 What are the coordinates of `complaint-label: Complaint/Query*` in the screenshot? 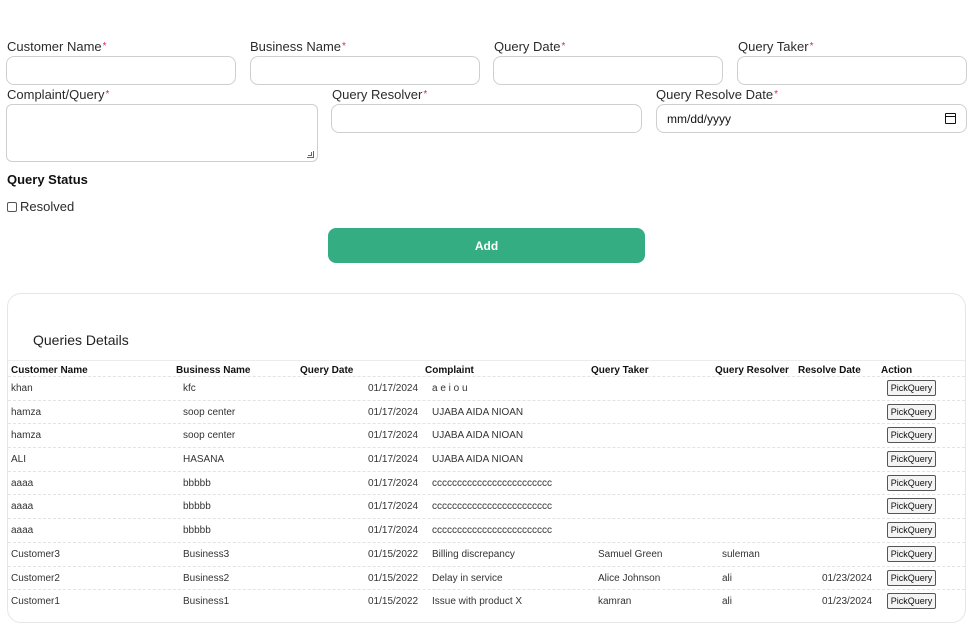 It's located at (58, 94).